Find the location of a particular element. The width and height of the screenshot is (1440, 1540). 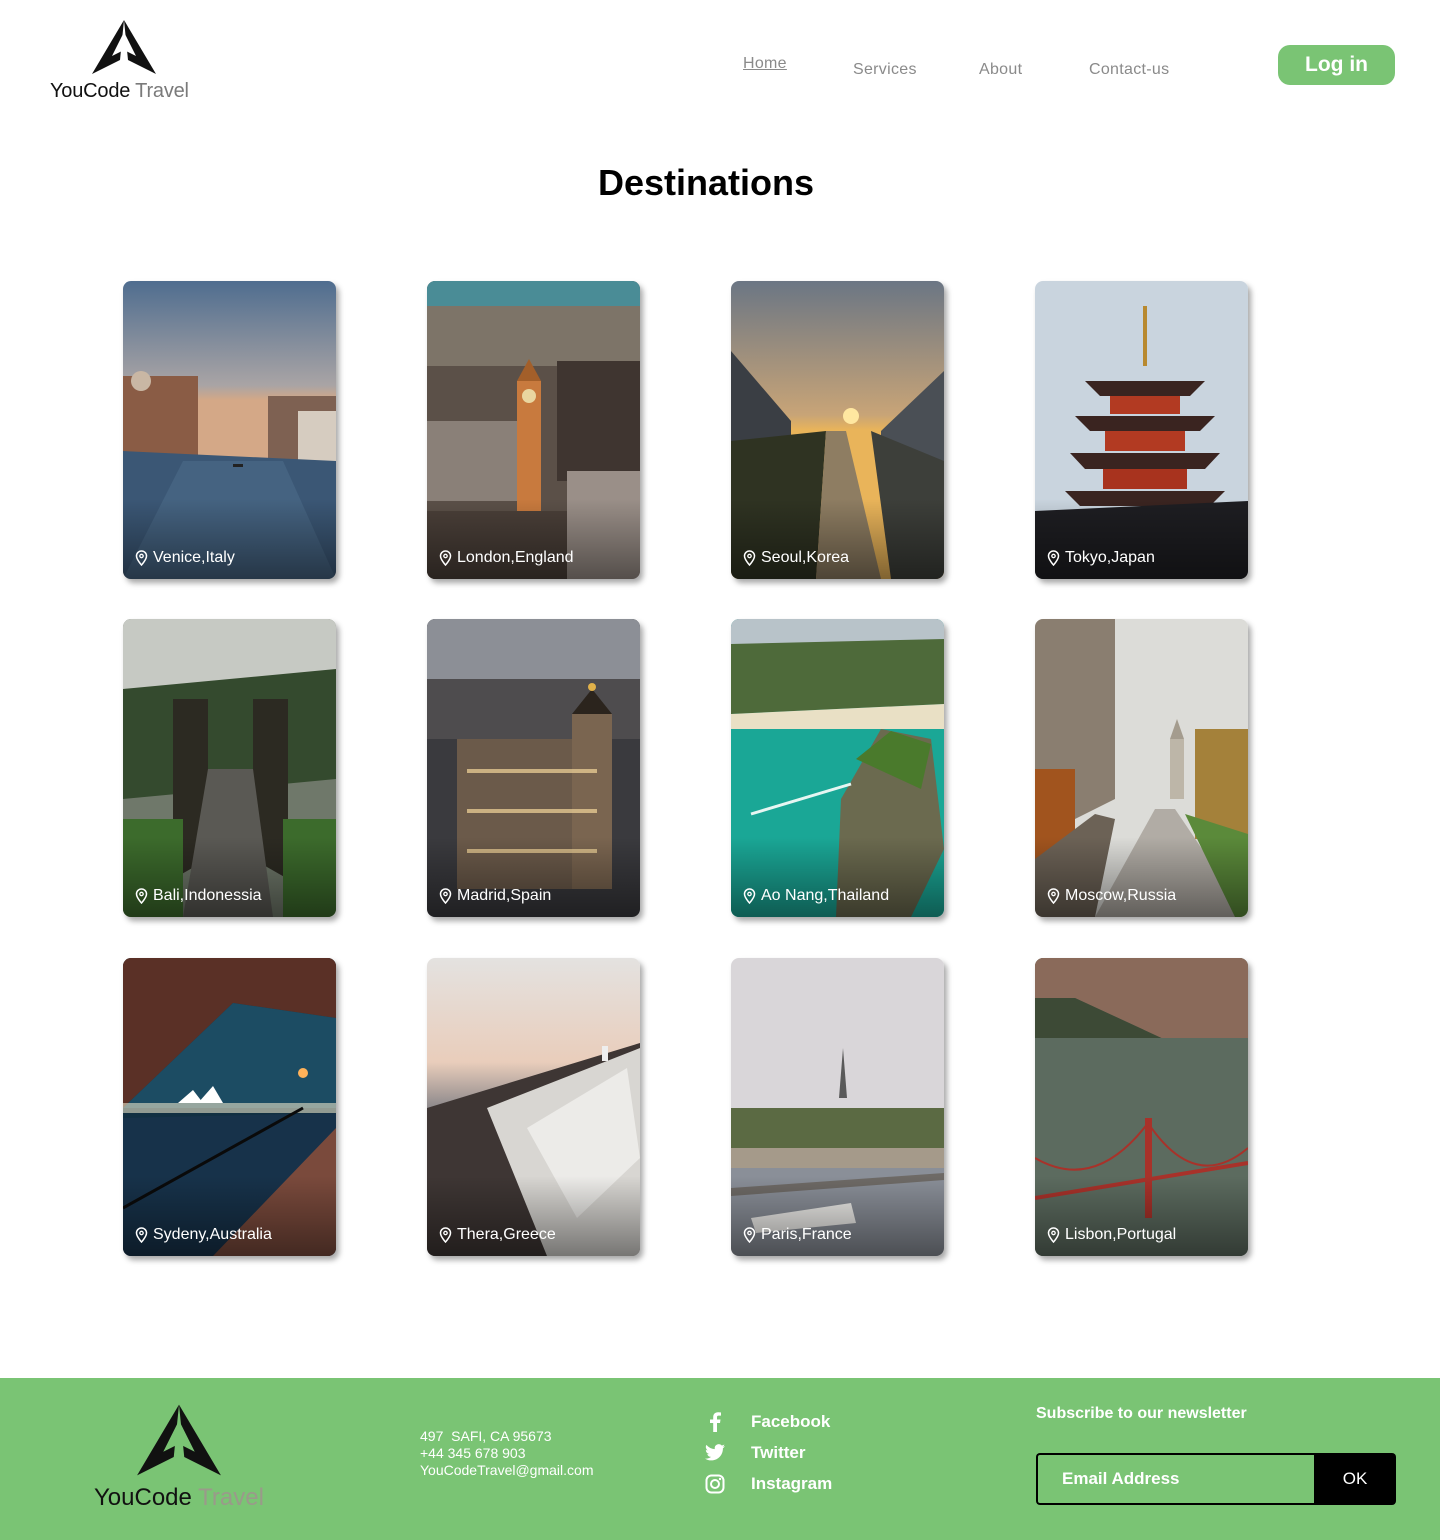

destination-label: Madrid,Spain is located at coordinates (504, 895).